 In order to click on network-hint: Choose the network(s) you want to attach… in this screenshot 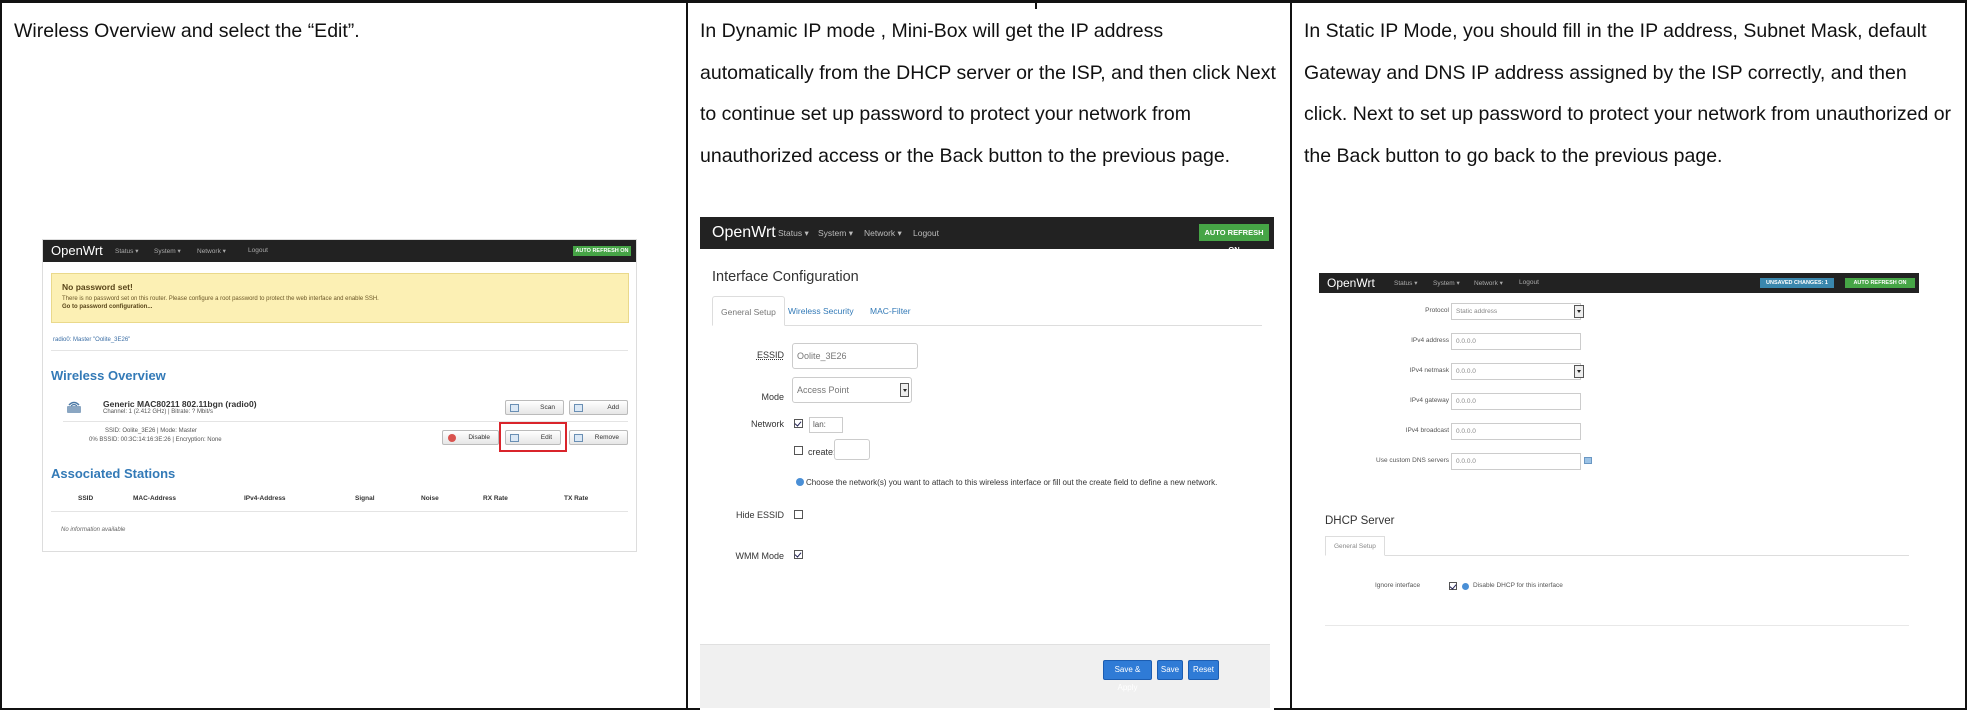, I will do `click(1006, 482)`.